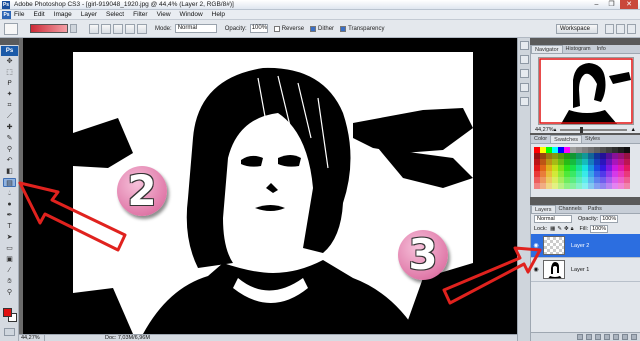 This screenshot has height=341, width=640. What do you see at coordinates (9, 332) in the screenshot?
I see `quick-mask-button` at bounding box center [9, 332].